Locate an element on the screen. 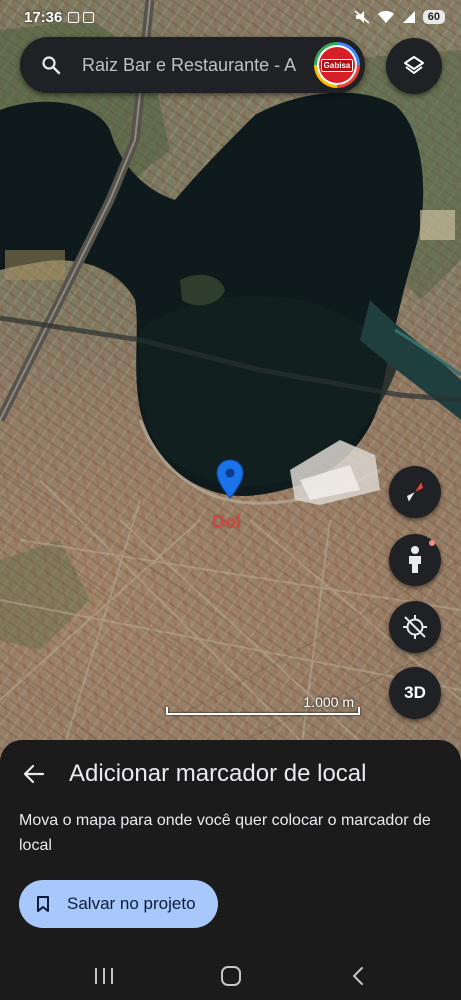  search-bar: Raiz Bar e Restaurante - A Gabisa is located at coordinates (192, 65).